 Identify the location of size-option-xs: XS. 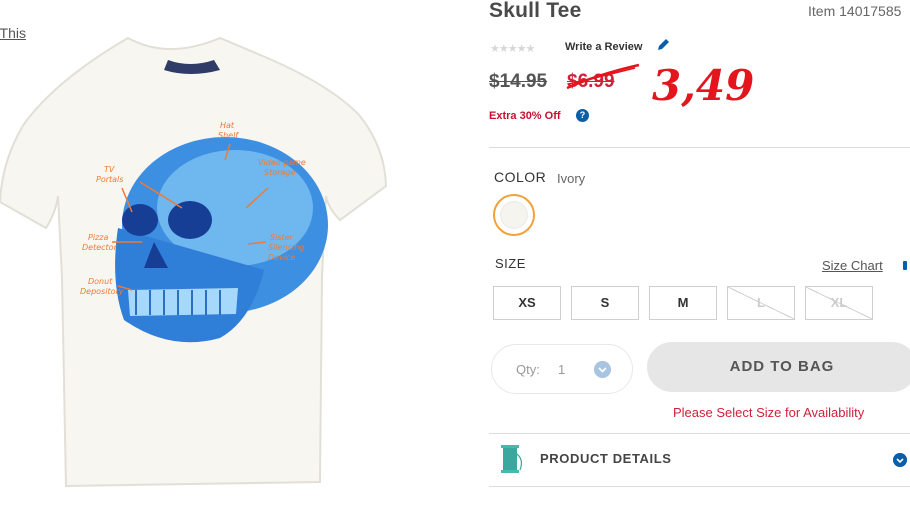
(527, 303).